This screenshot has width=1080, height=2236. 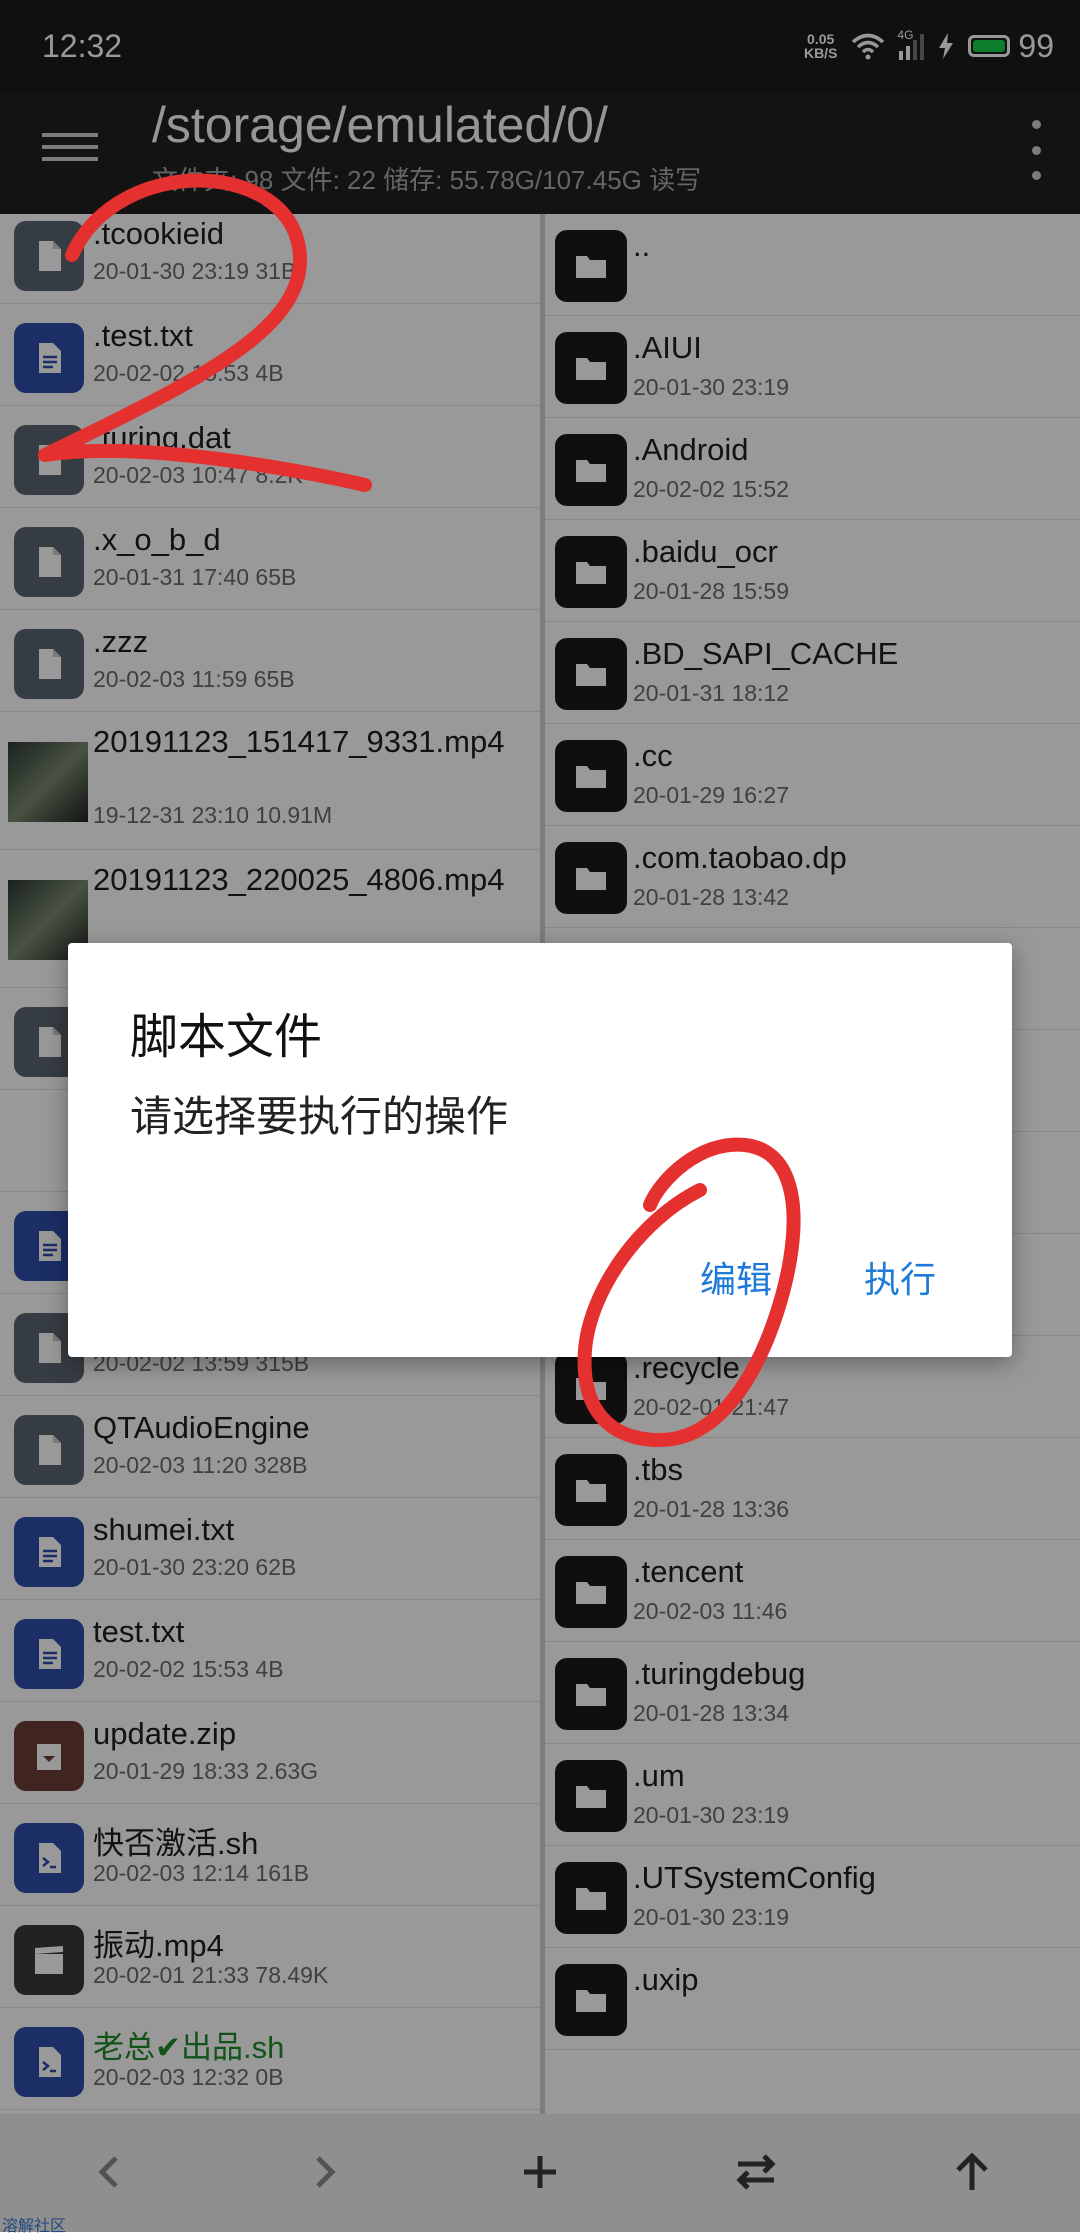 What do you see at coordinates (736, 1277) in the screenshot?
I see `edit-button: 编辑` at bounding box center [736, 1277].